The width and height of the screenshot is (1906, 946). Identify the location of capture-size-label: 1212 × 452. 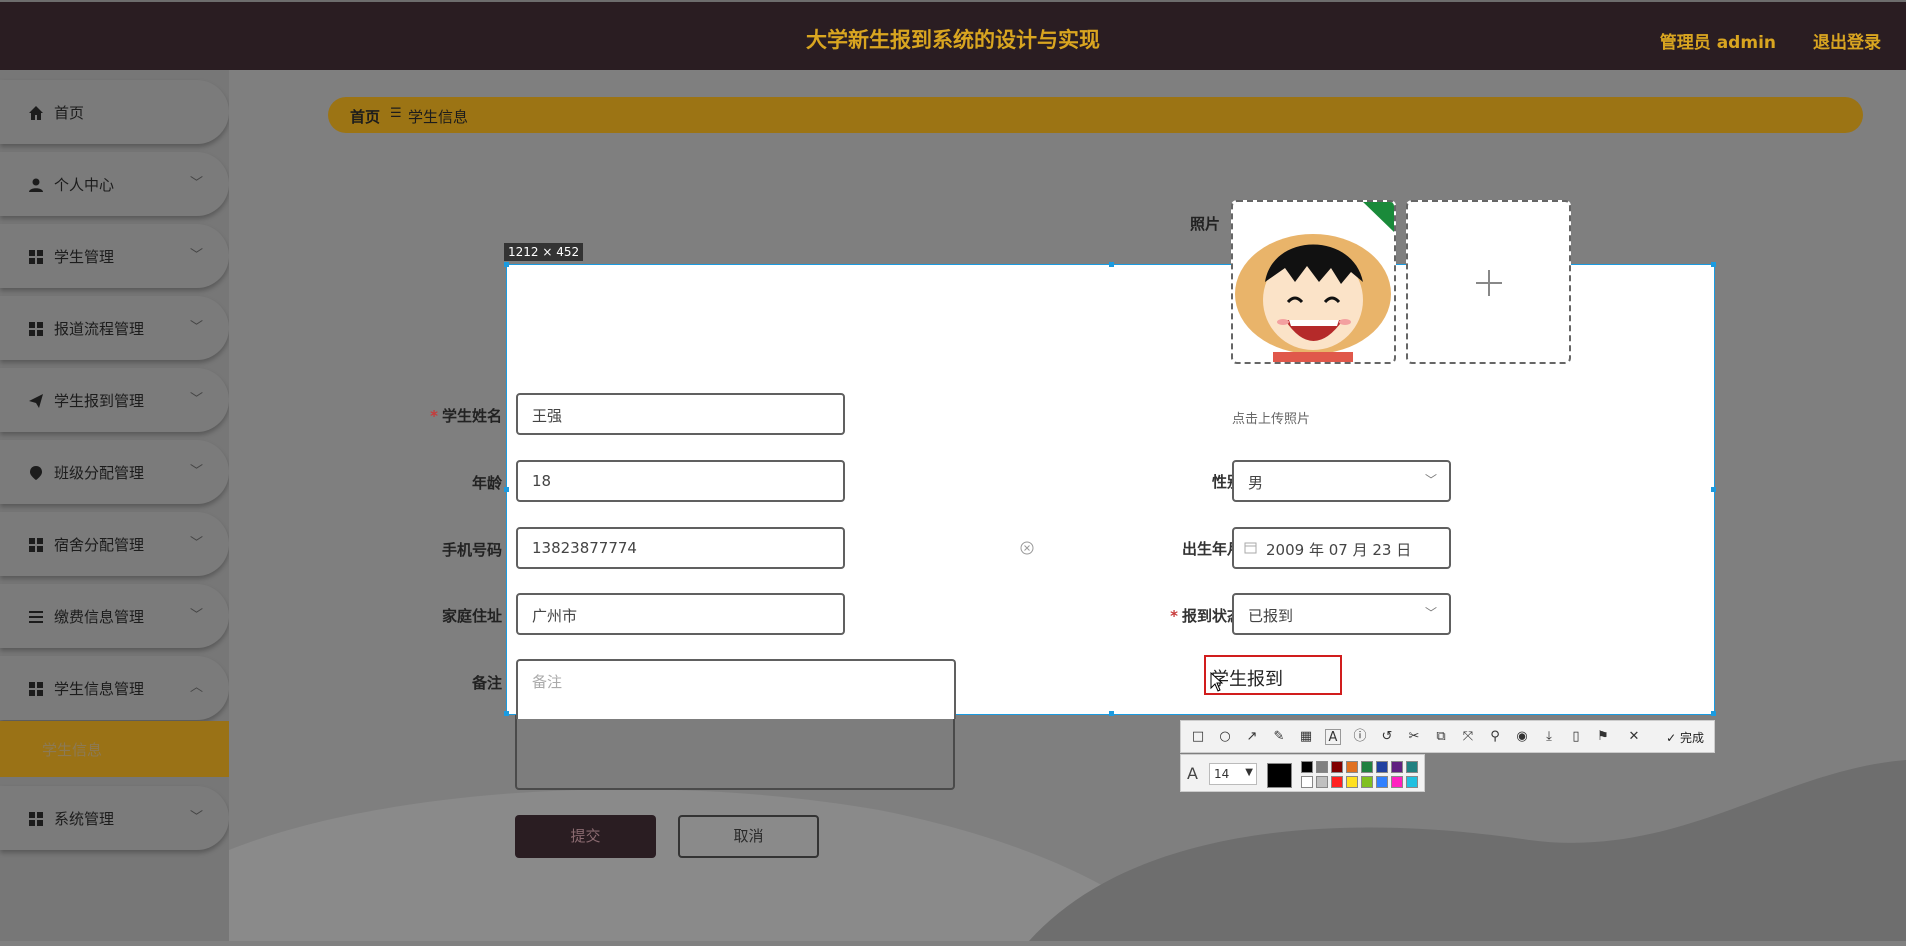
(544, 252).